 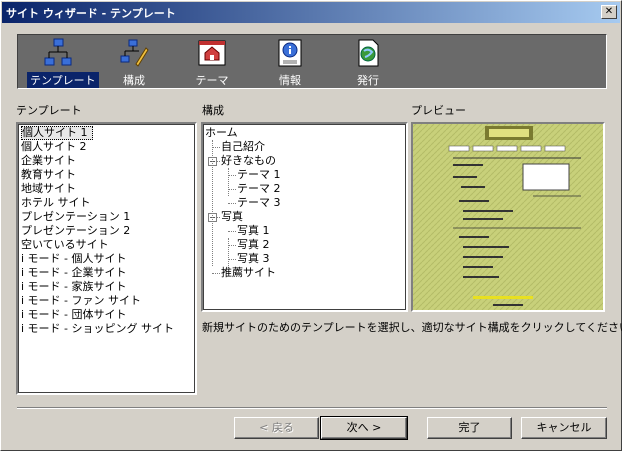 I want to click on theme-icon, so click(x=212, y=53).